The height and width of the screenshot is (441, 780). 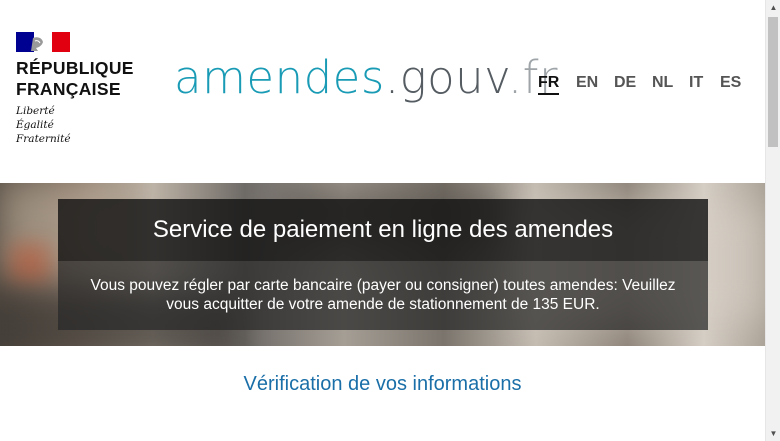 What do you see at coordinates (773, 82) in the screenshot?
I see `scrollbar-thumb` at bounding box center [773, 82].